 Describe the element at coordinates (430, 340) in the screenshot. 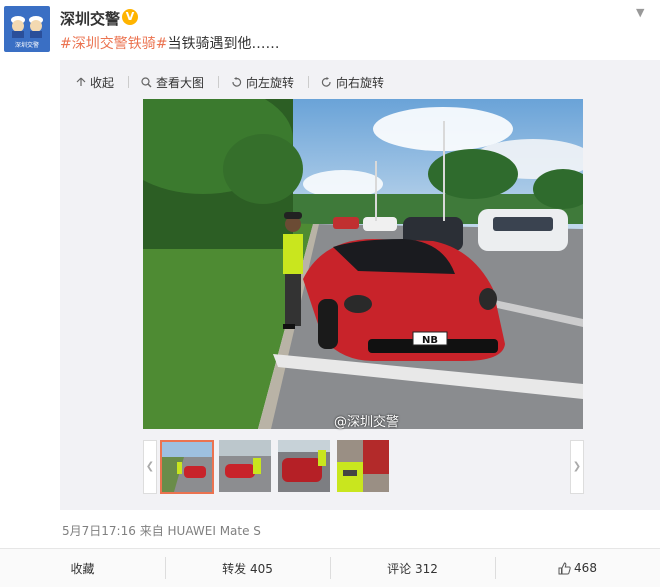

I see `license-plate: NB` at that location.